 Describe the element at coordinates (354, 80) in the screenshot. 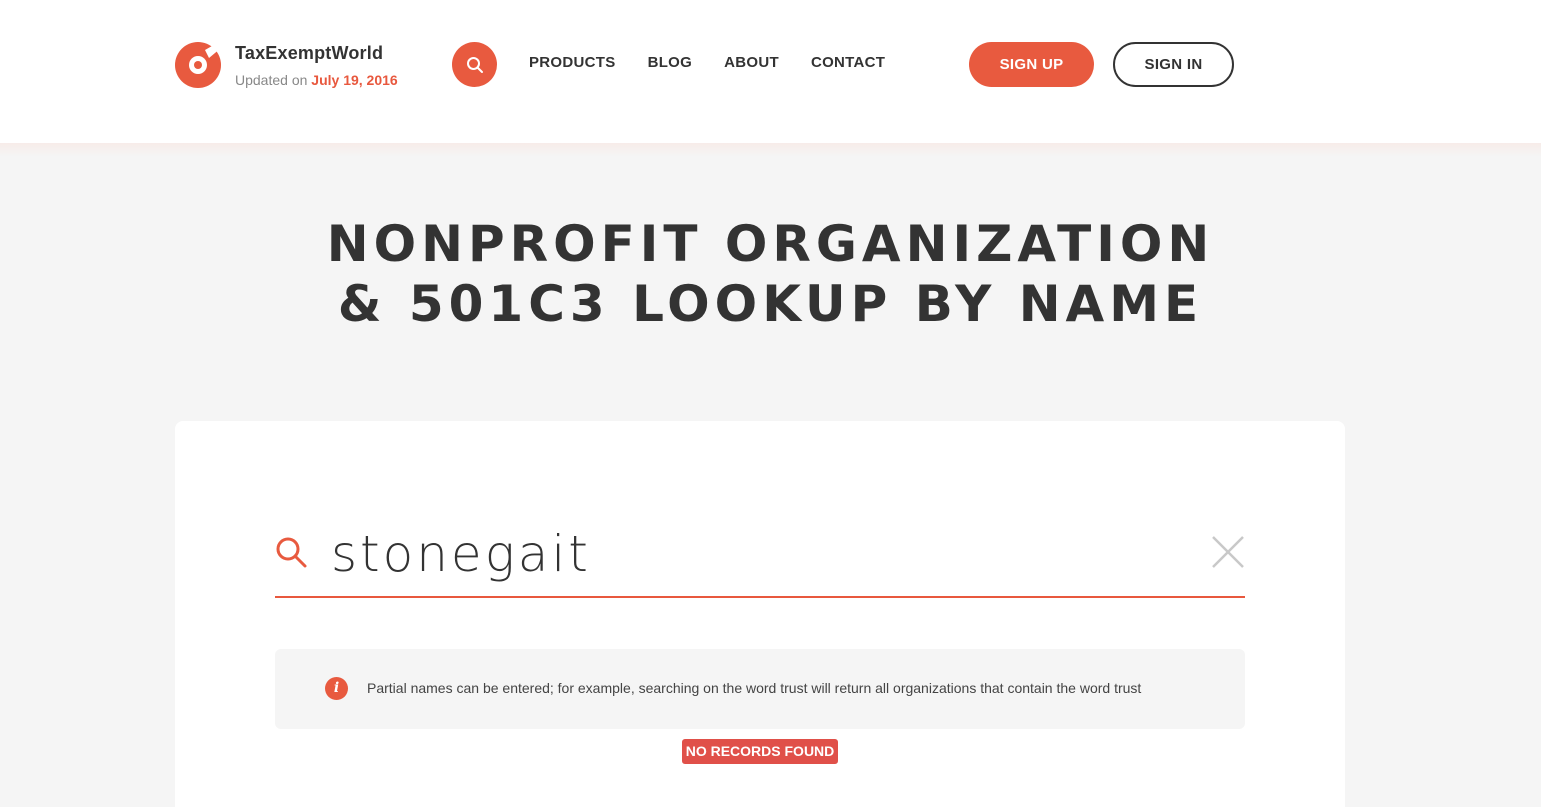

I see `updated-date: July 19, 2016` at that location.